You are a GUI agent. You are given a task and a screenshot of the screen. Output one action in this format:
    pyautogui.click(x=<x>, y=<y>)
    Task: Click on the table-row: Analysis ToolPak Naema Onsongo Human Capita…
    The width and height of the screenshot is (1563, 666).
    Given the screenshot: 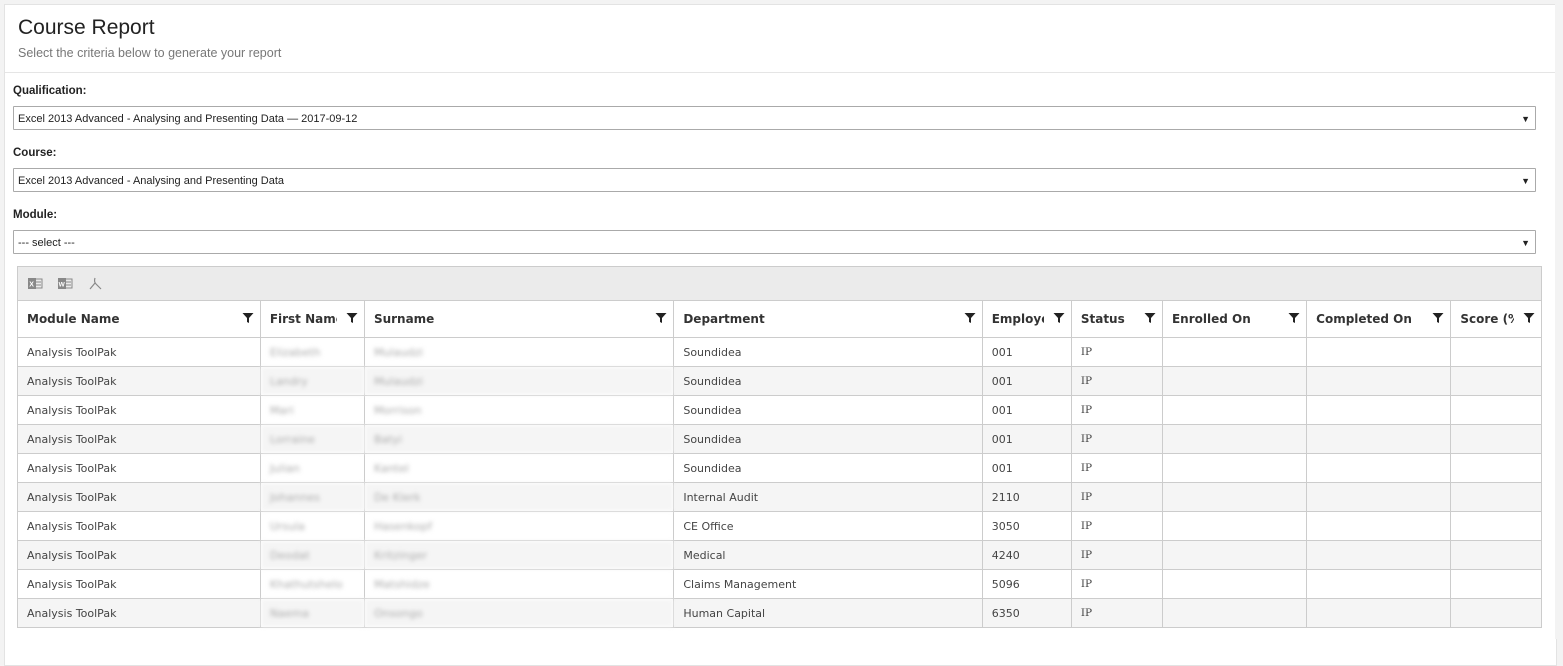 What is the action you would take?
    pyautogui.click(x=779, y=613)
    